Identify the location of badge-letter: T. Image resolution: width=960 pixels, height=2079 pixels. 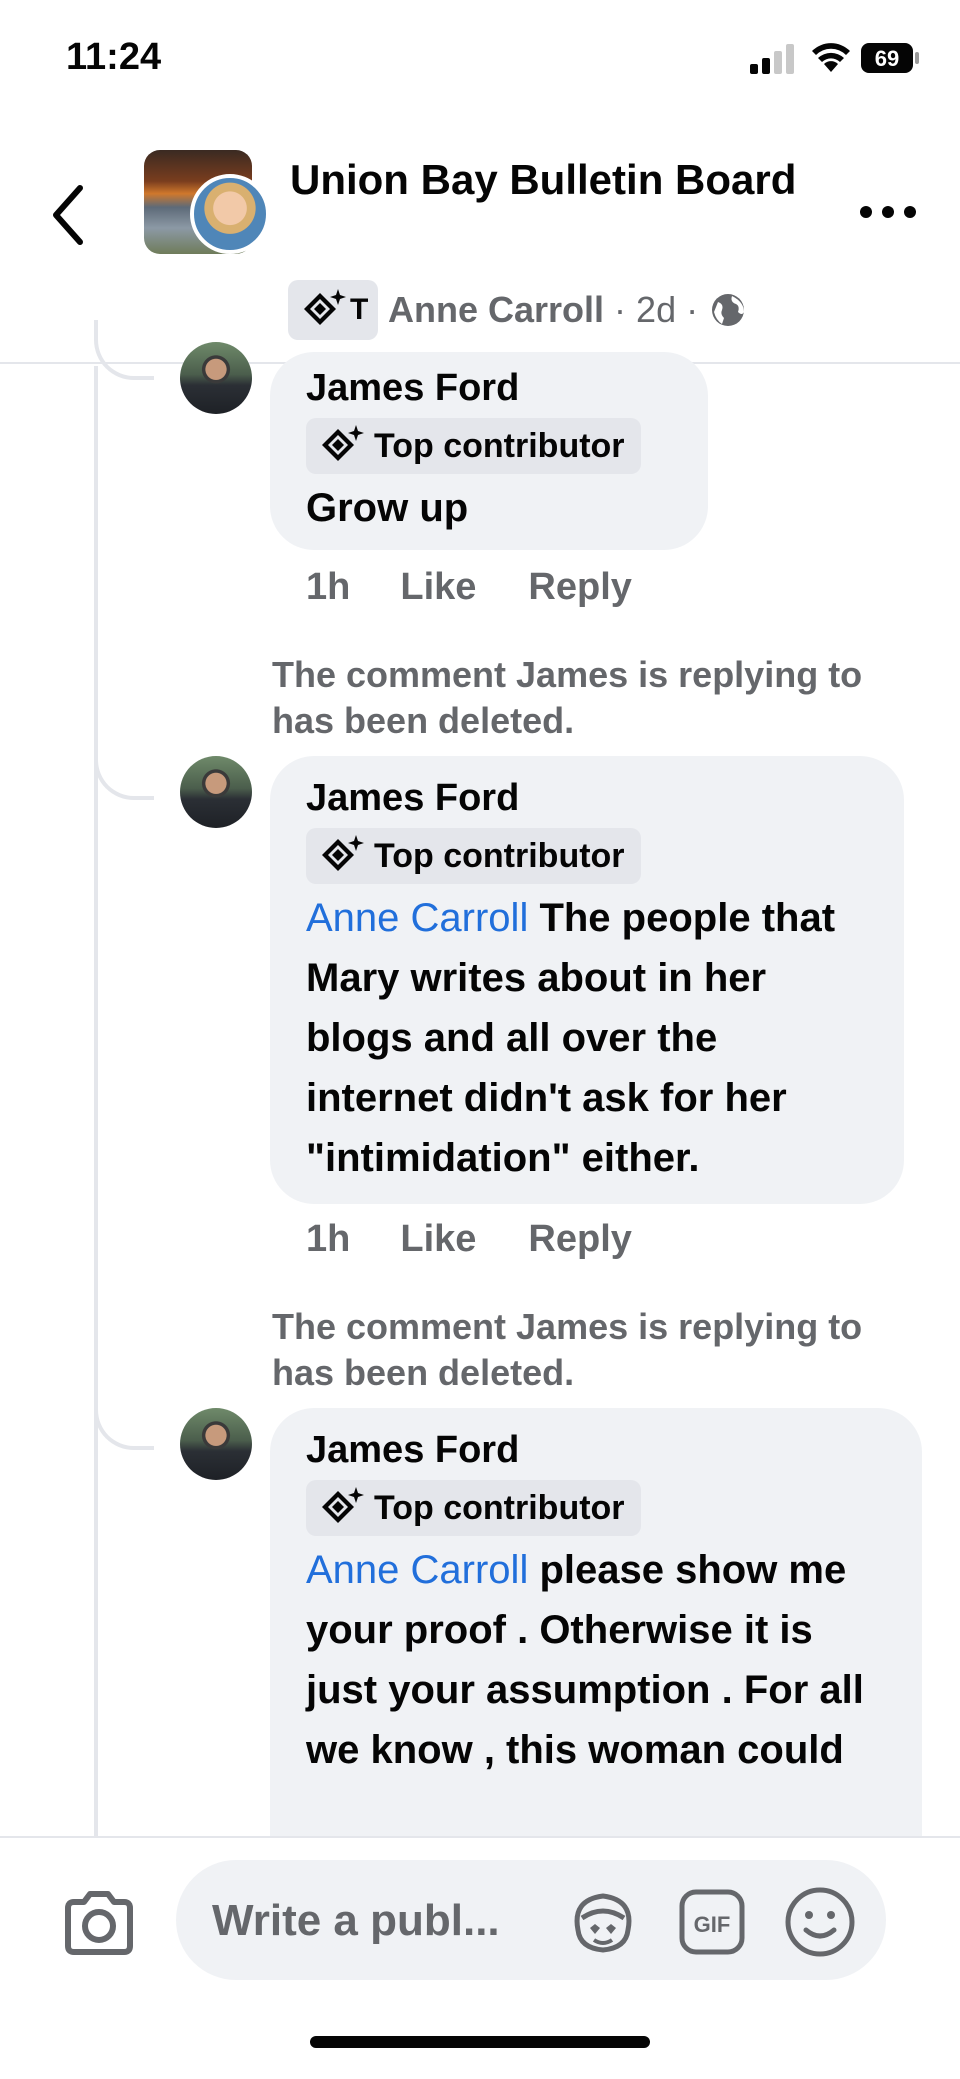
(359, 309).